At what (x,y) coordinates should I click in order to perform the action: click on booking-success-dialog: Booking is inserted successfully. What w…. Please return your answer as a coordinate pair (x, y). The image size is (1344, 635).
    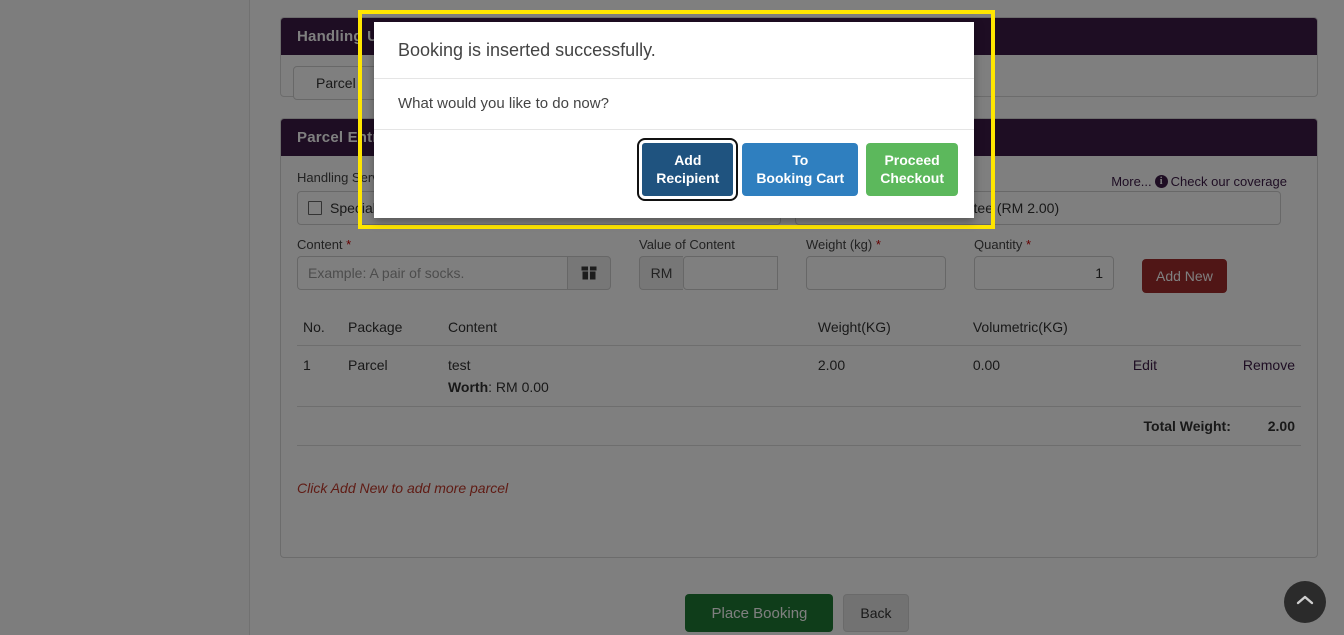
    Looking at the image, I should click on (674, 120).